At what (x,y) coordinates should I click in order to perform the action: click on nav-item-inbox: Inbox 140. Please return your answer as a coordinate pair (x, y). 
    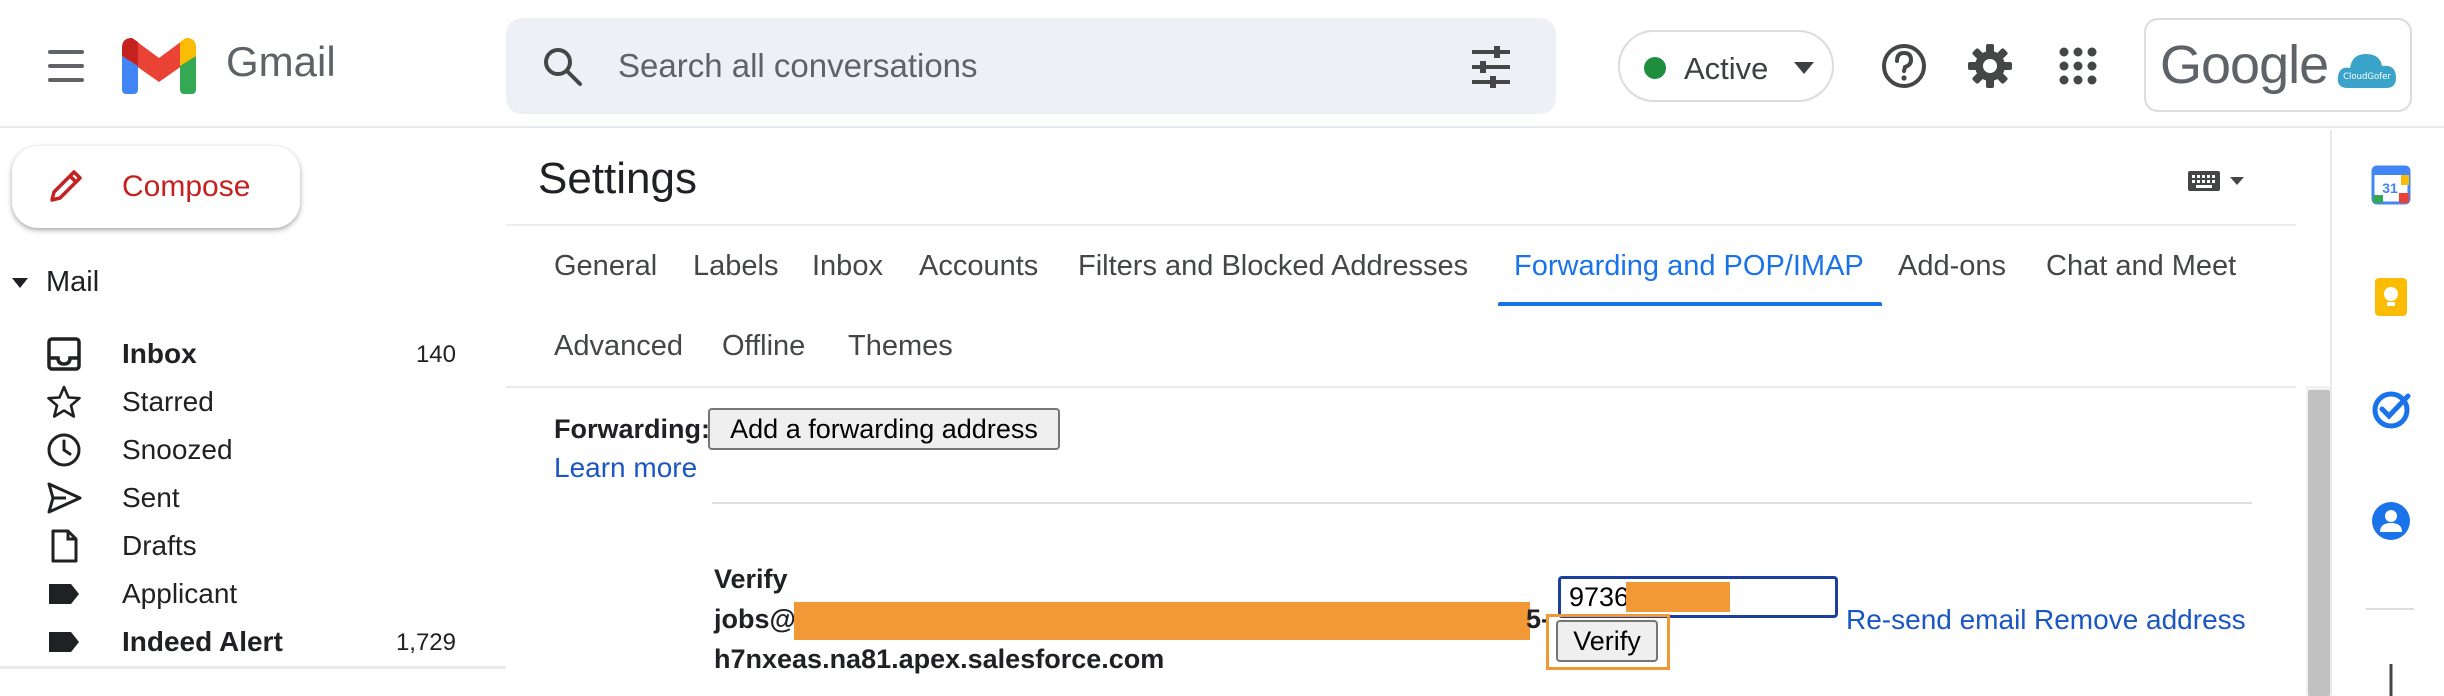
    Looking at the image, I should click on (250, 354).